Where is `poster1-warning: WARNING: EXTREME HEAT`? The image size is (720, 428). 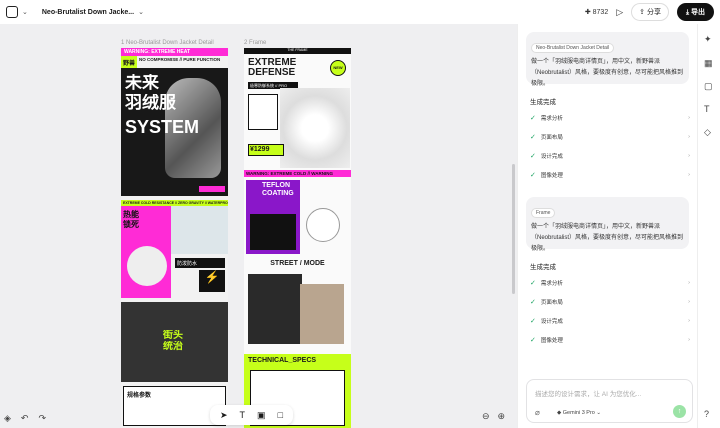 poster1-warning: WARNING: EXTREME HEAT is located at coordinates (174, 52).